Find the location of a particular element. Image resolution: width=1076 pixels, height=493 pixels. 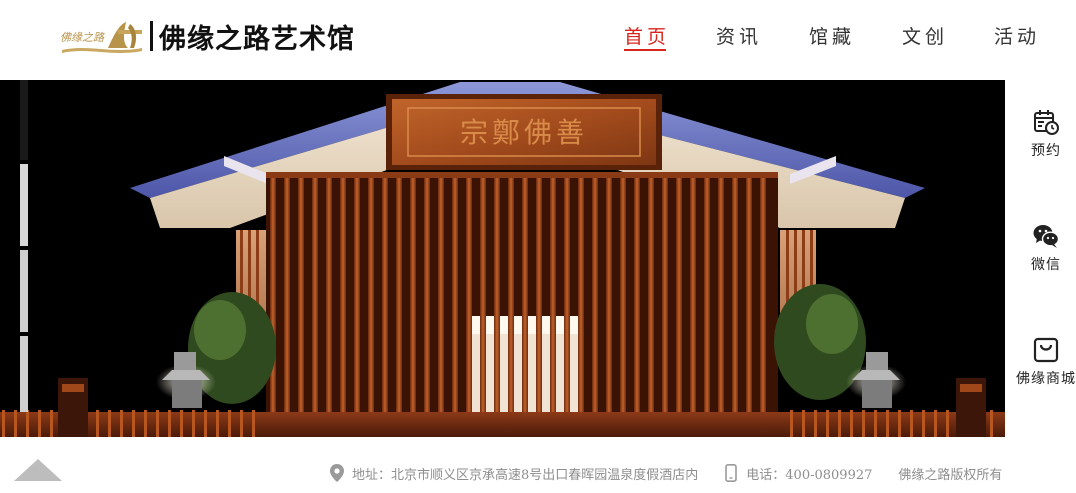

quick-links-rail: 预约 微信 佛缘商城 is located at coordinates (1040, 257).